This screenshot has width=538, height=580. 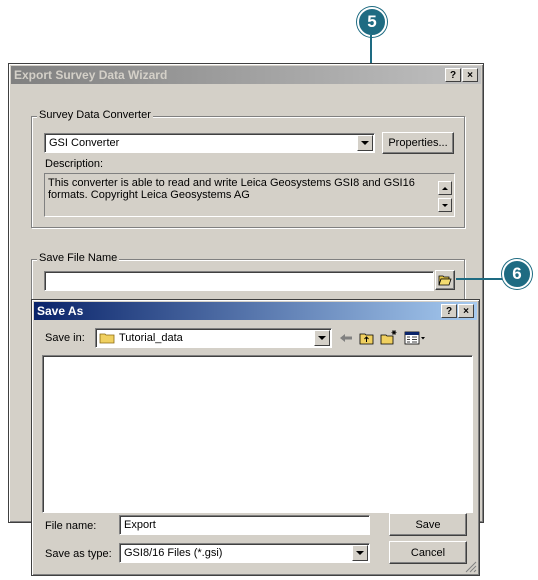 I want to click on open-folder-icon, so click(x=445, y=280).